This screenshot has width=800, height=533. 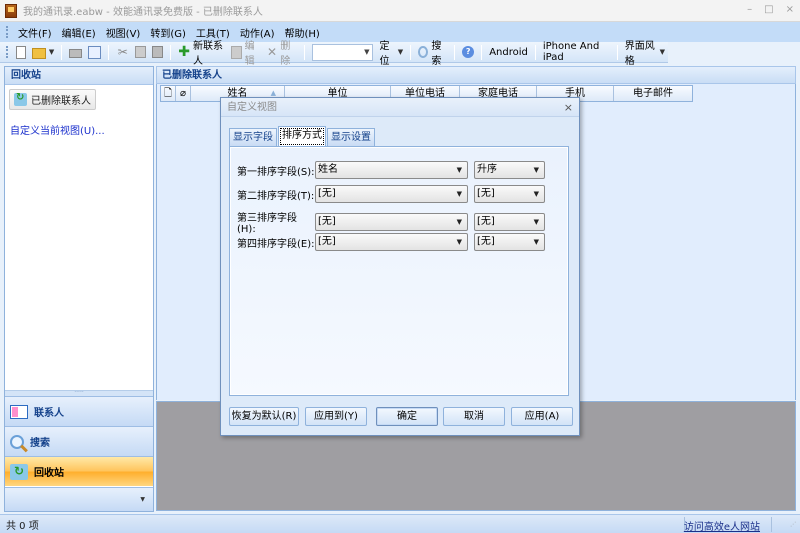 I want to click on iphone-ipad-button: iPhone And iPad, so click(x=576, y=52).